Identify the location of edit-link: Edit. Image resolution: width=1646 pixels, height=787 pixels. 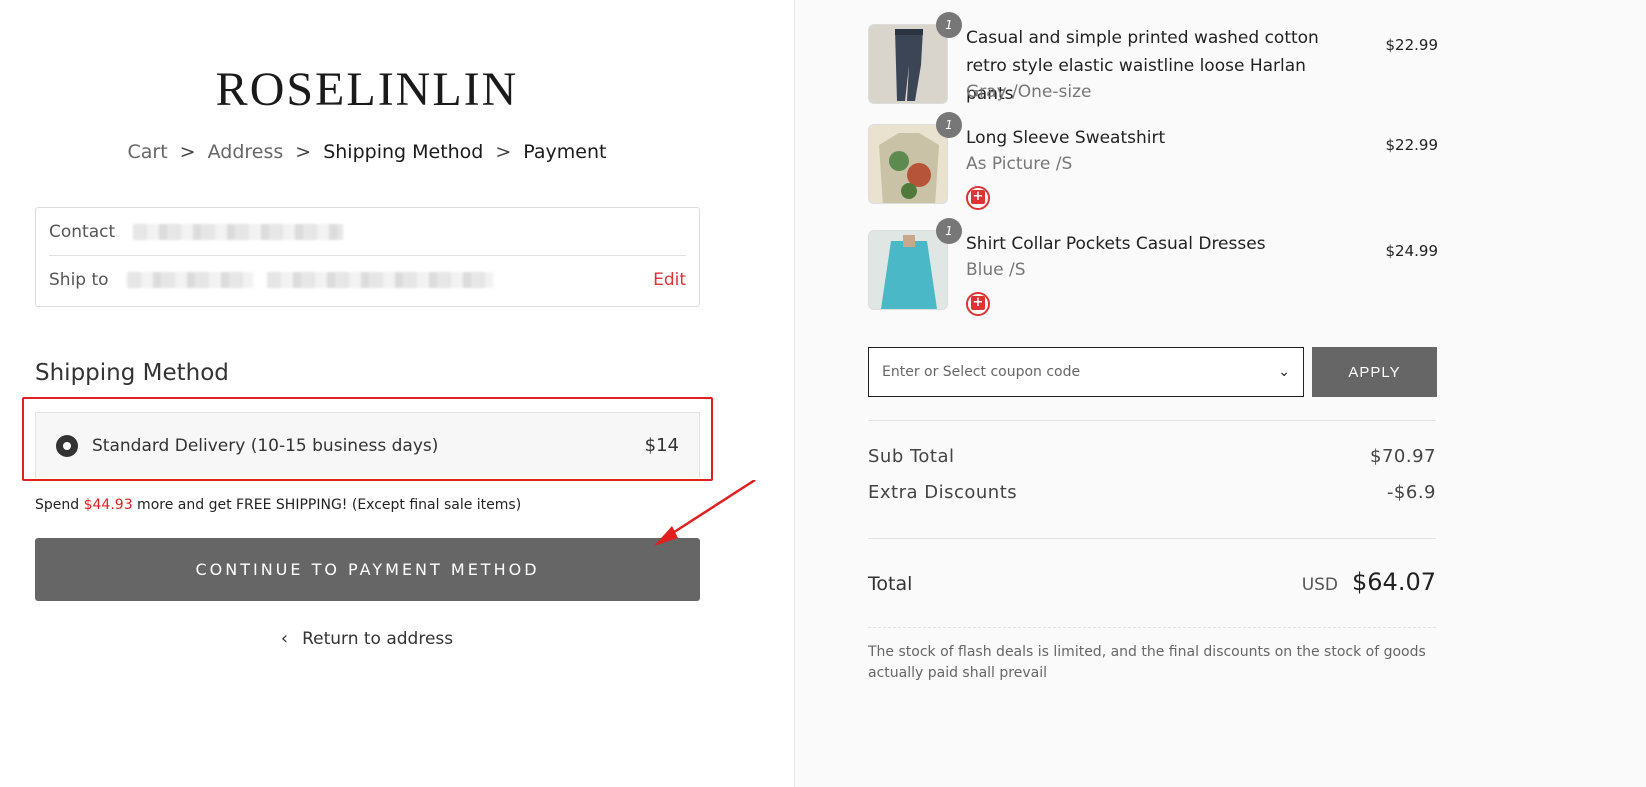
(669, 280).